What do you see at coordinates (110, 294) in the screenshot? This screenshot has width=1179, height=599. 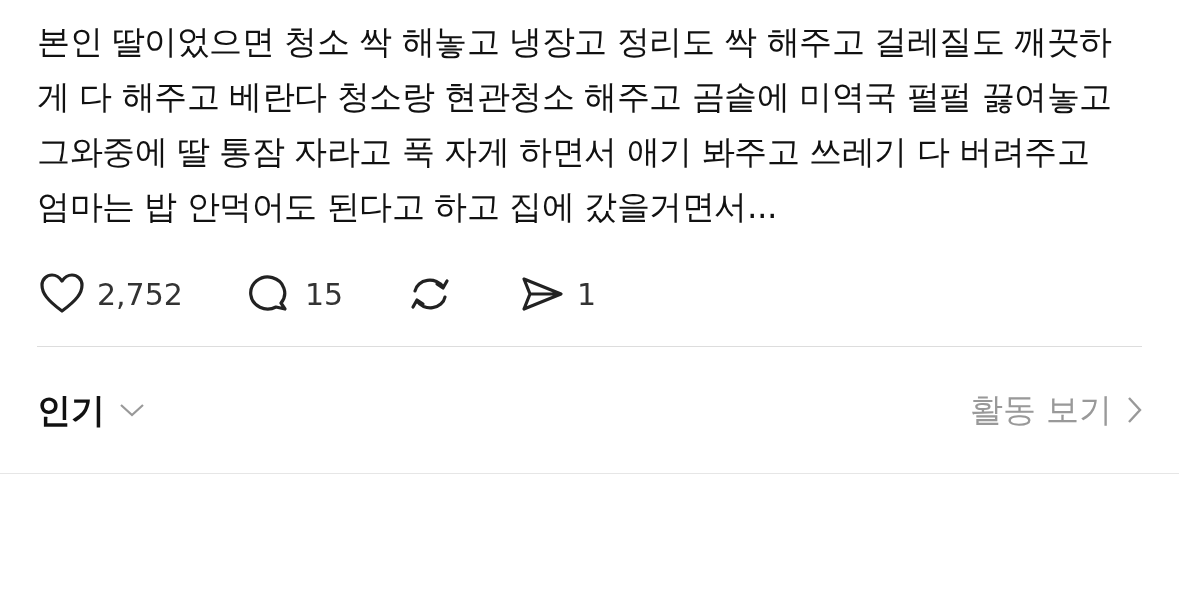 I see `like-button: 2,752` at bounding box center [110, 294].